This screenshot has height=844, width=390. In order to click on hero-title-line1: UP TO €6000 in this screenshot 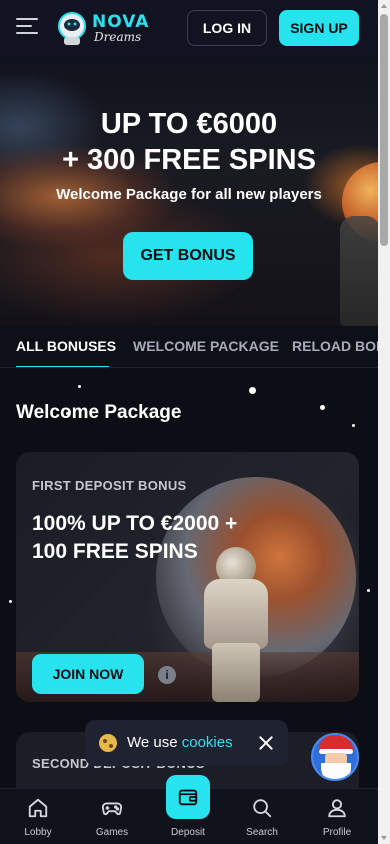, I will do `click(189, 124)`.